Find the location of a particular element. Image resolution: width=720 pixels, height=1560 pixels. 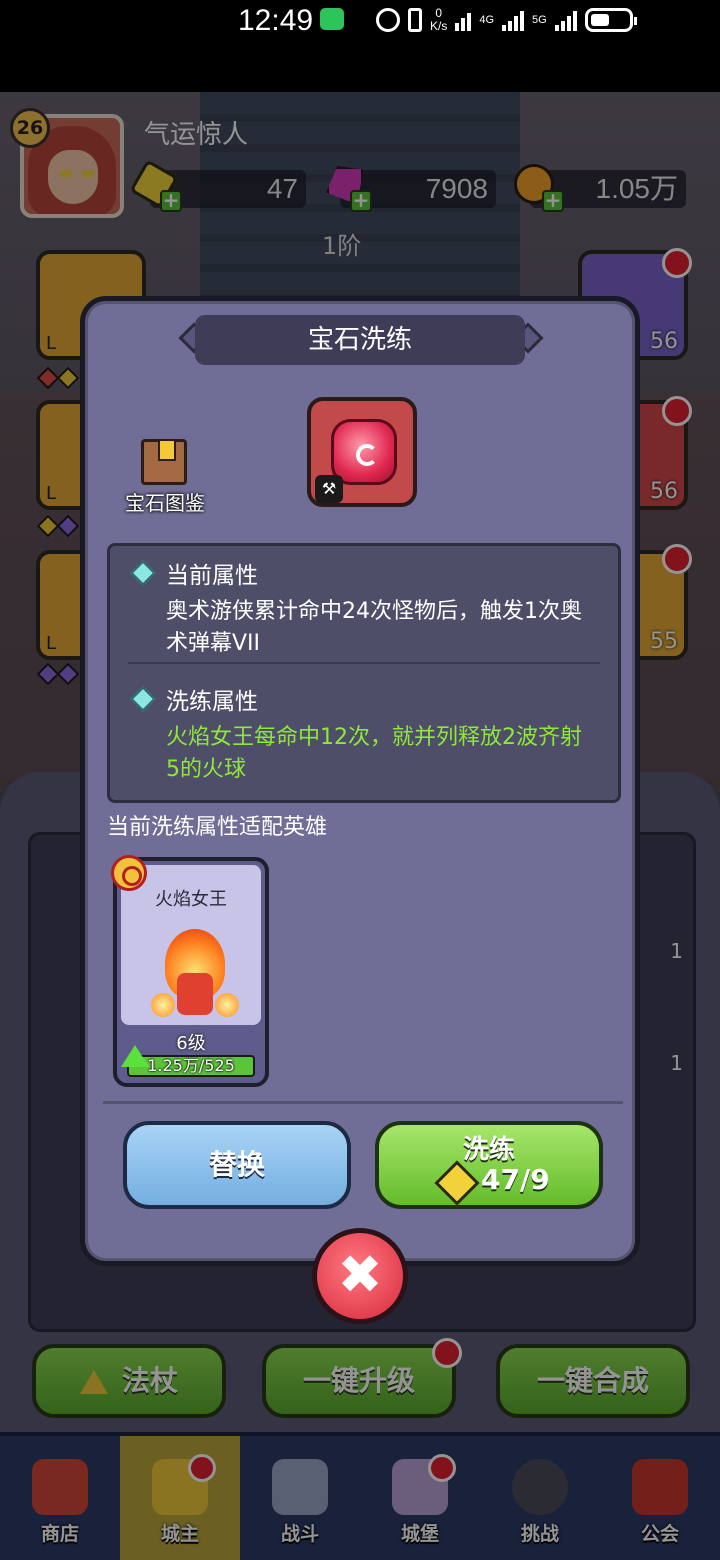

replace-label: 替换 is located at coordinates (236, 1164).